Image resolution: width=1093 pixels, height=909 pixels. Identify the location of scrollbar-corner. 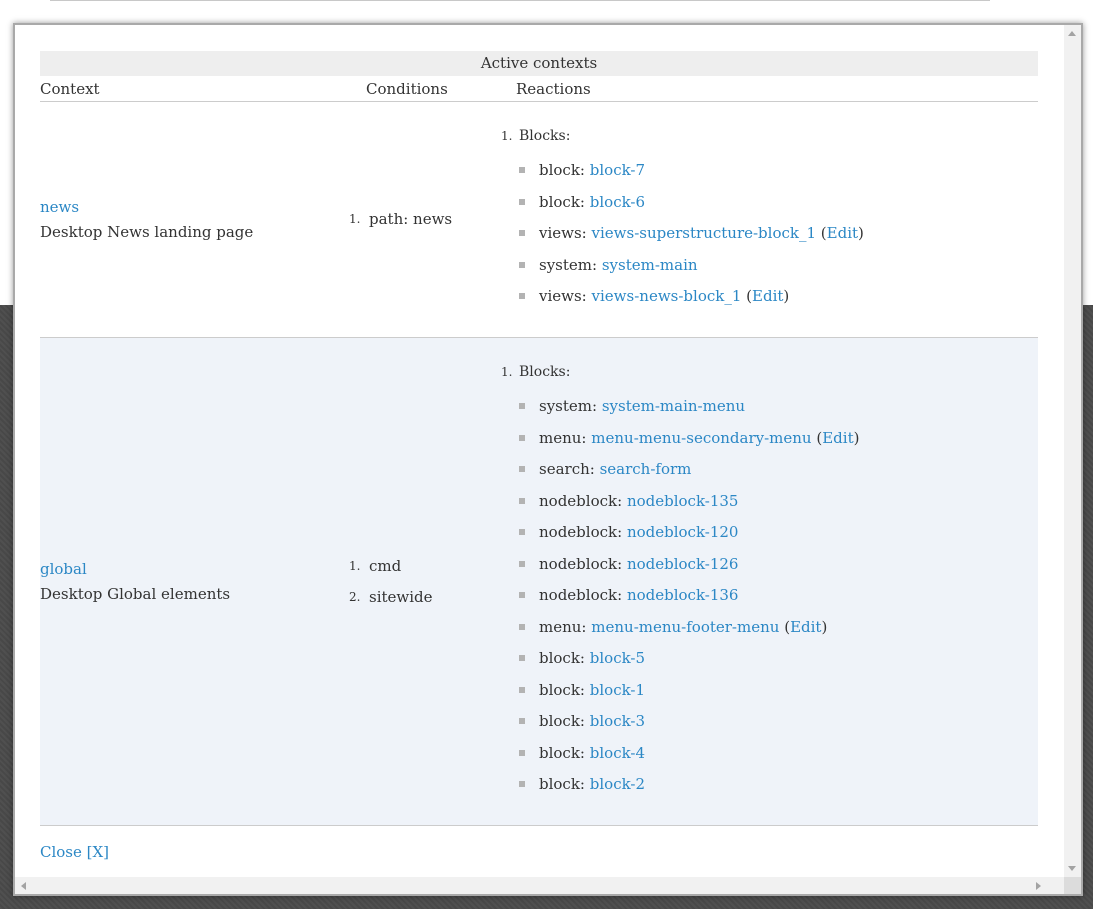
(1072, 885).